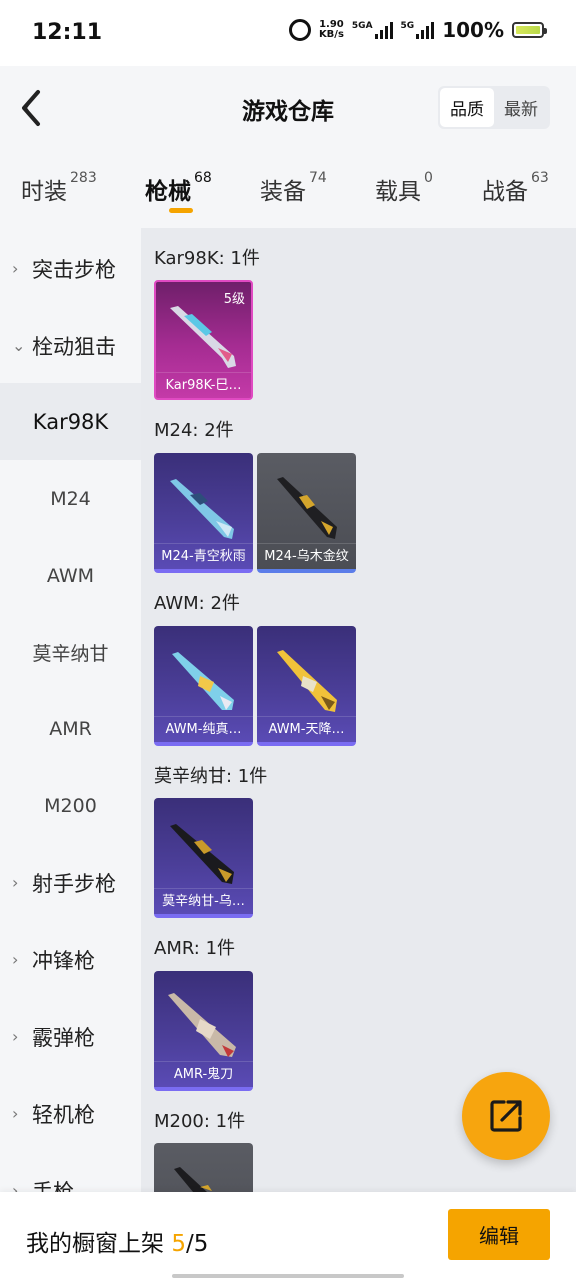 This screenshot has width=576, height=1280. I want to click on share-out-icon, so click(506, 1116).